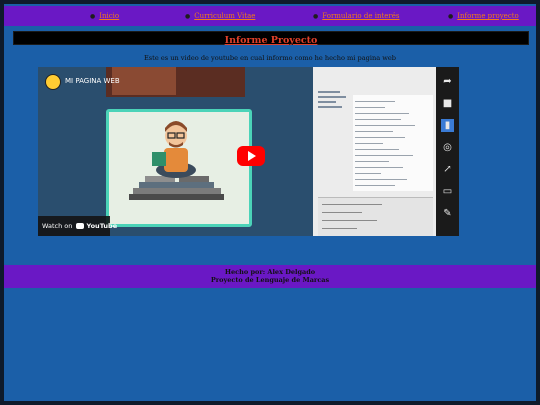 The image size is (540, 405). What do you see at coordinates (270, 272) in the screenshot?
I see `footer-author: Hecho por: Alex Delgado` at bounding box center [270, 272].